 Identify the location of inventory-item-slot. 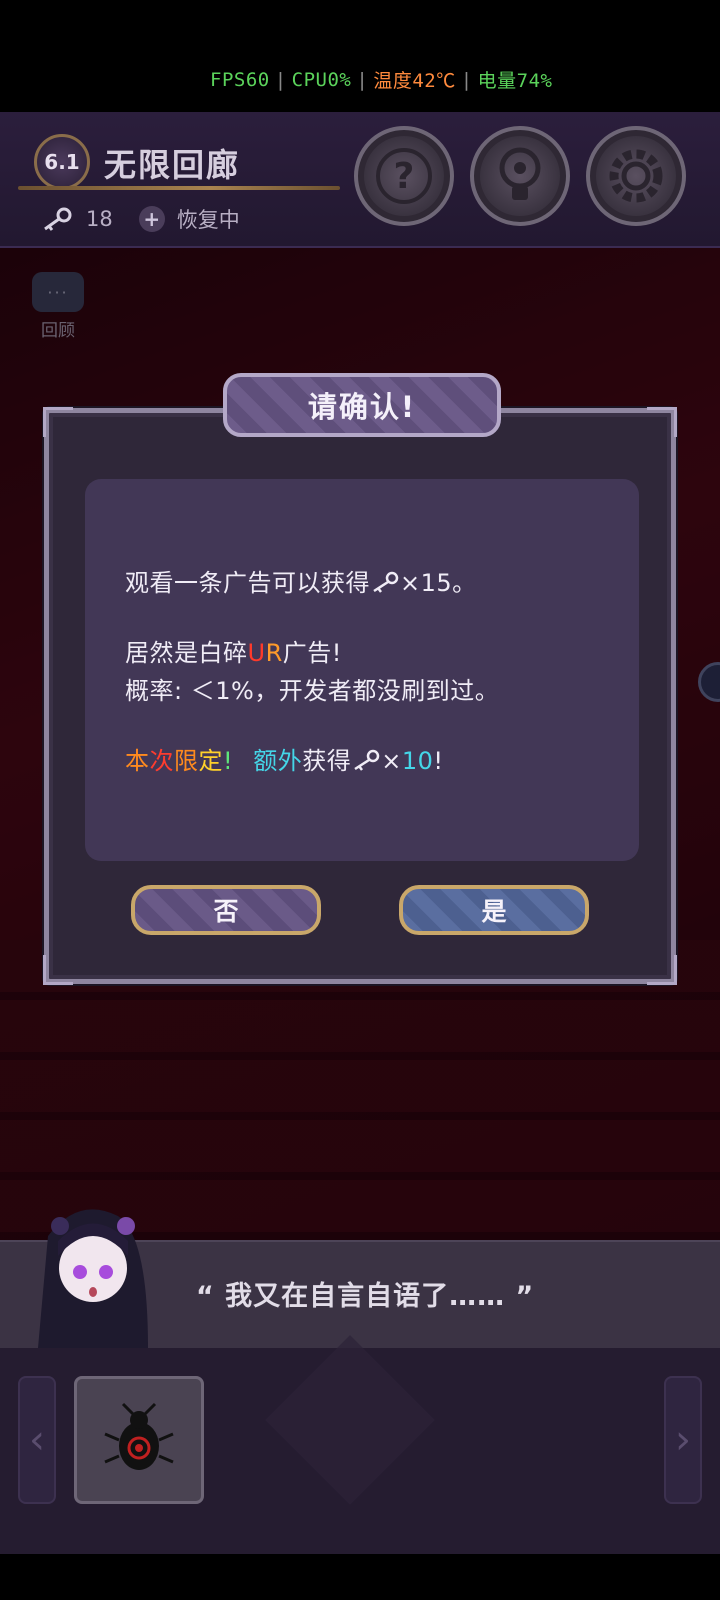
(139, 1440).